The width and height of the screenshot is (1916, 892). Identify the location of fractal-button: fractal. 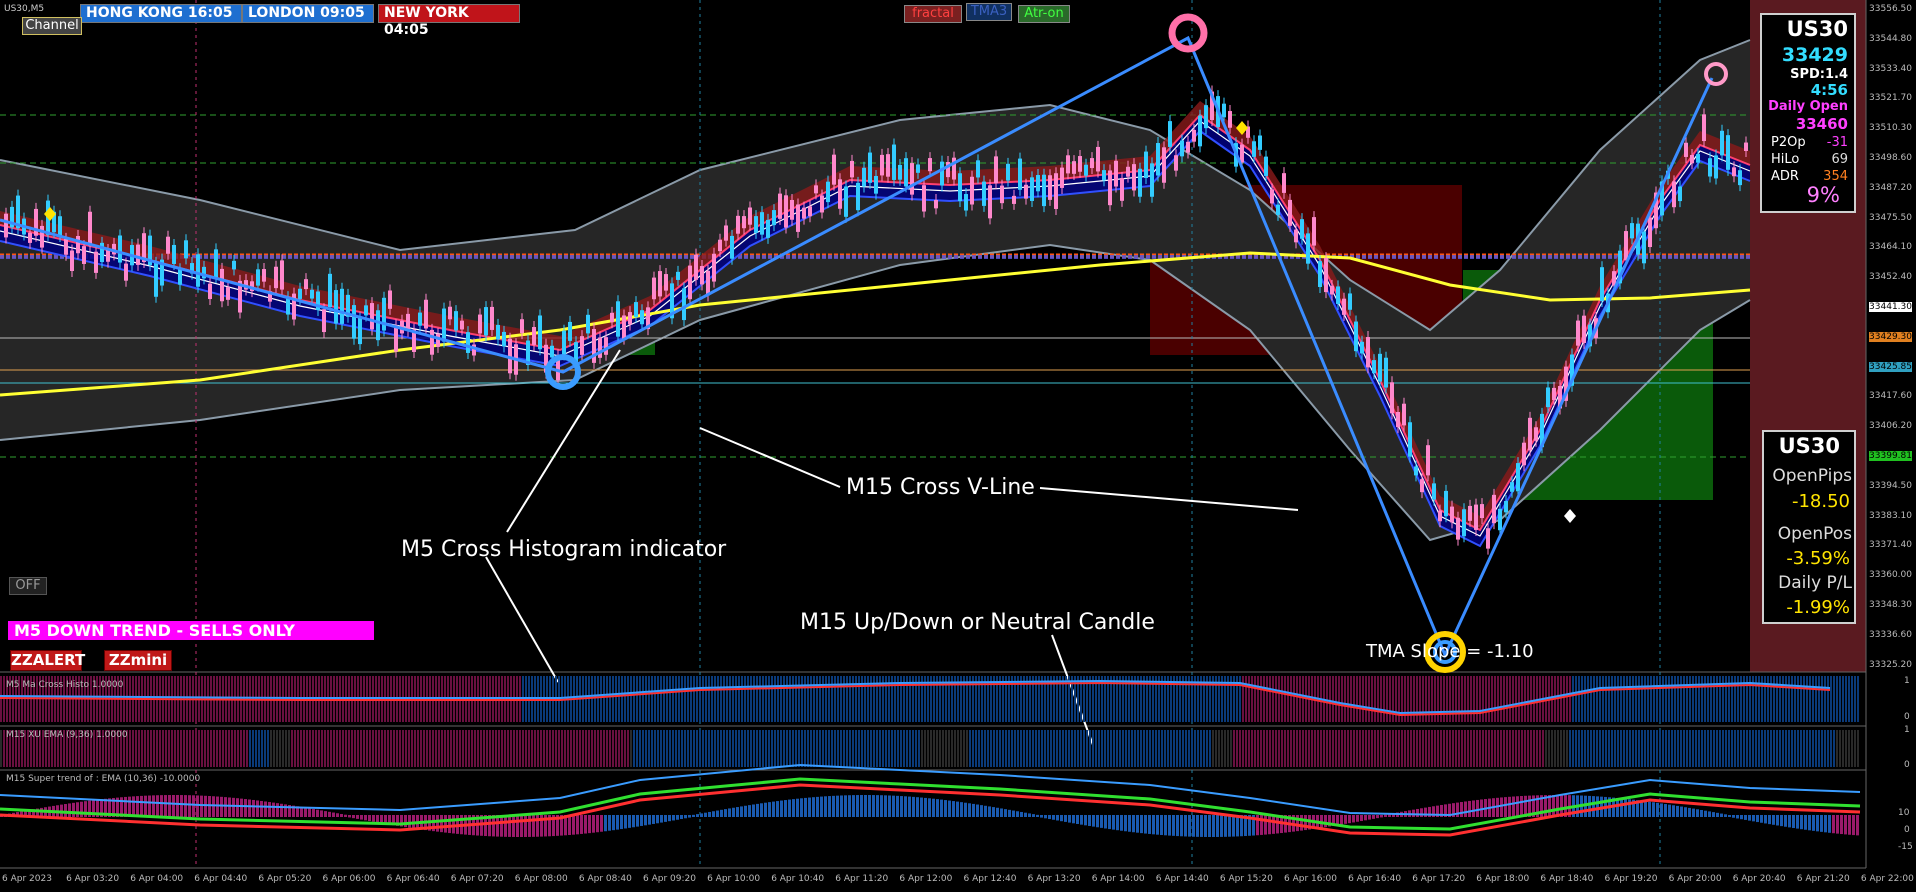
(933, 14).